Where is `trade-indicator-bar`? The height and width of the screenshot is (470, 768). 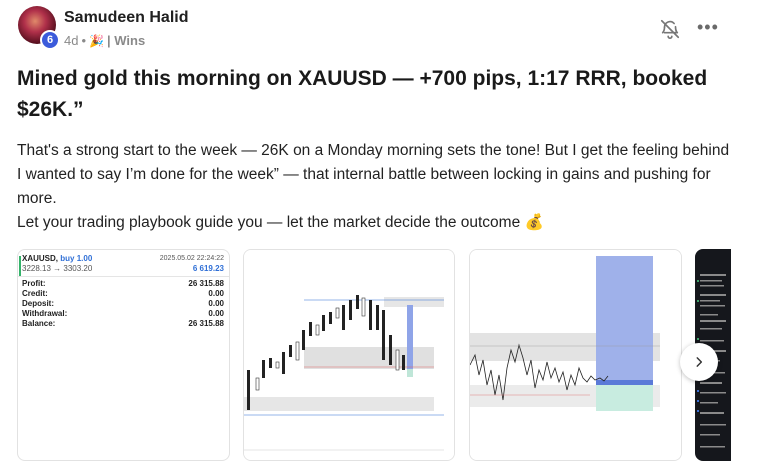
trade-indicator-bar is located at coordinates (20, 266).